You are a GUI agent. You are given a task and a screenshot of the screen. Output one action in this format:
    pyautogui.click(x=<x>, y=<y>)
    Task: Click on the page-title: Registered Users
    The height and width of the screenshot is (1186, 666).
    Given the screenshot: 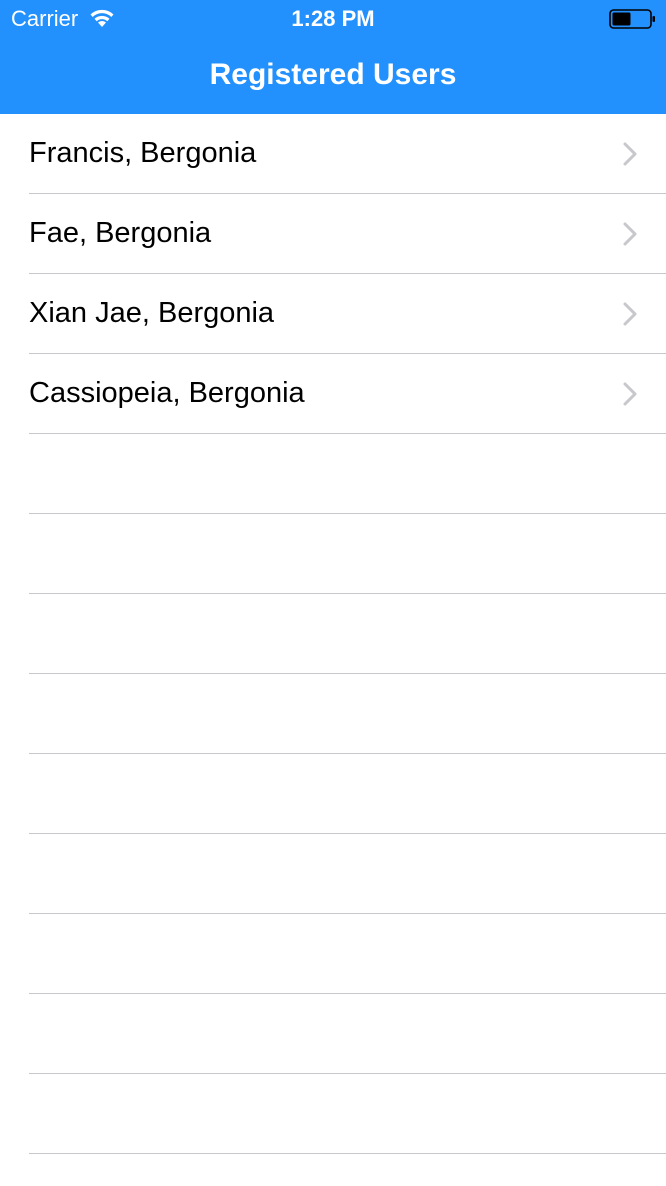 What is the action you would take?
    pyautogui.click(x=333, y=74)
    